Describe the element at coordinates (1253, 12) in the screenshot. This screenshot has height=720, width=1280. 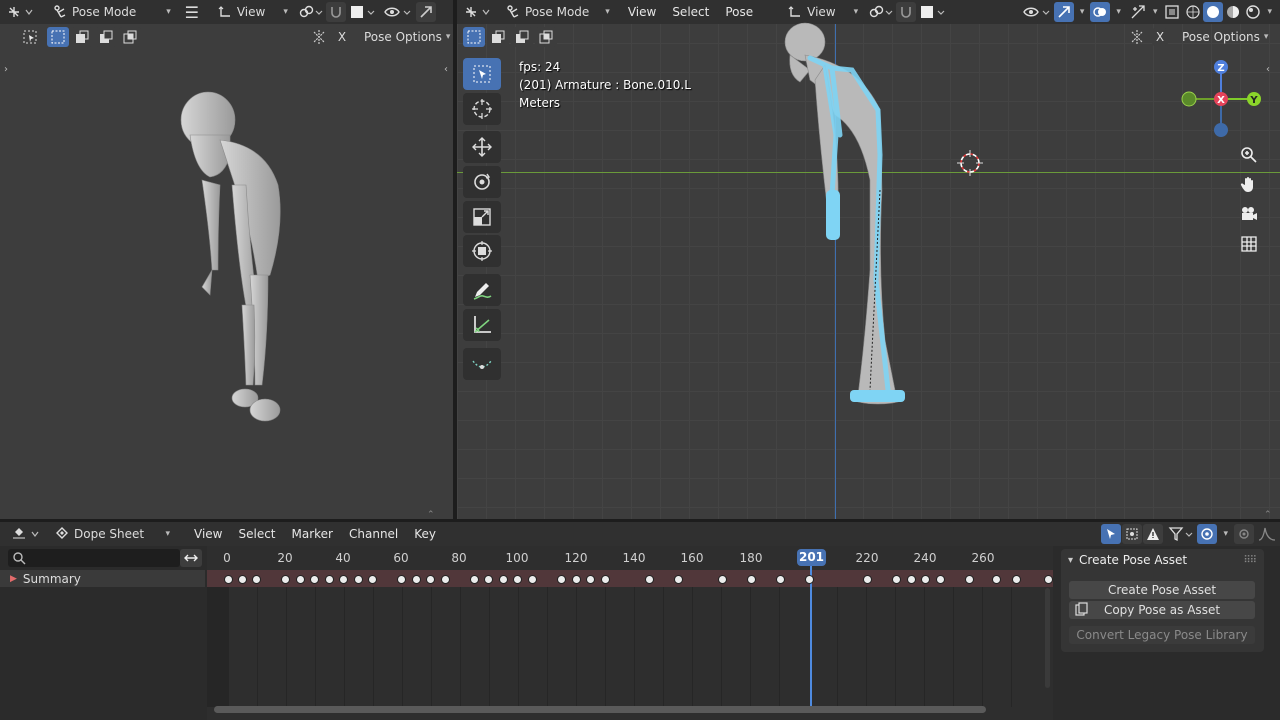
I see `shading-rendered-icon` at that location.